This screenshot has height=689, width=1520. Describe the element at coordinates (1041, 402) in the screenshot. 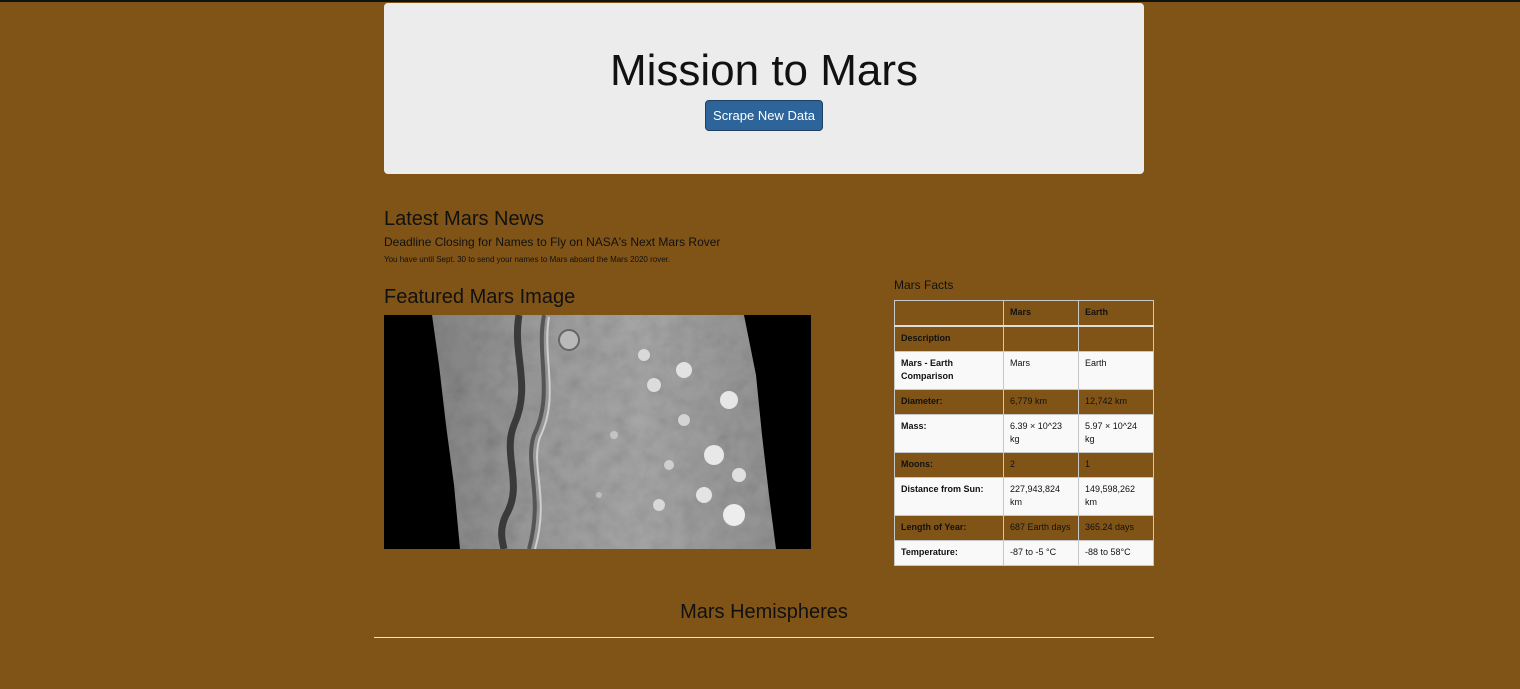

I see `table-cell-mars: 6,779 km` at that location.